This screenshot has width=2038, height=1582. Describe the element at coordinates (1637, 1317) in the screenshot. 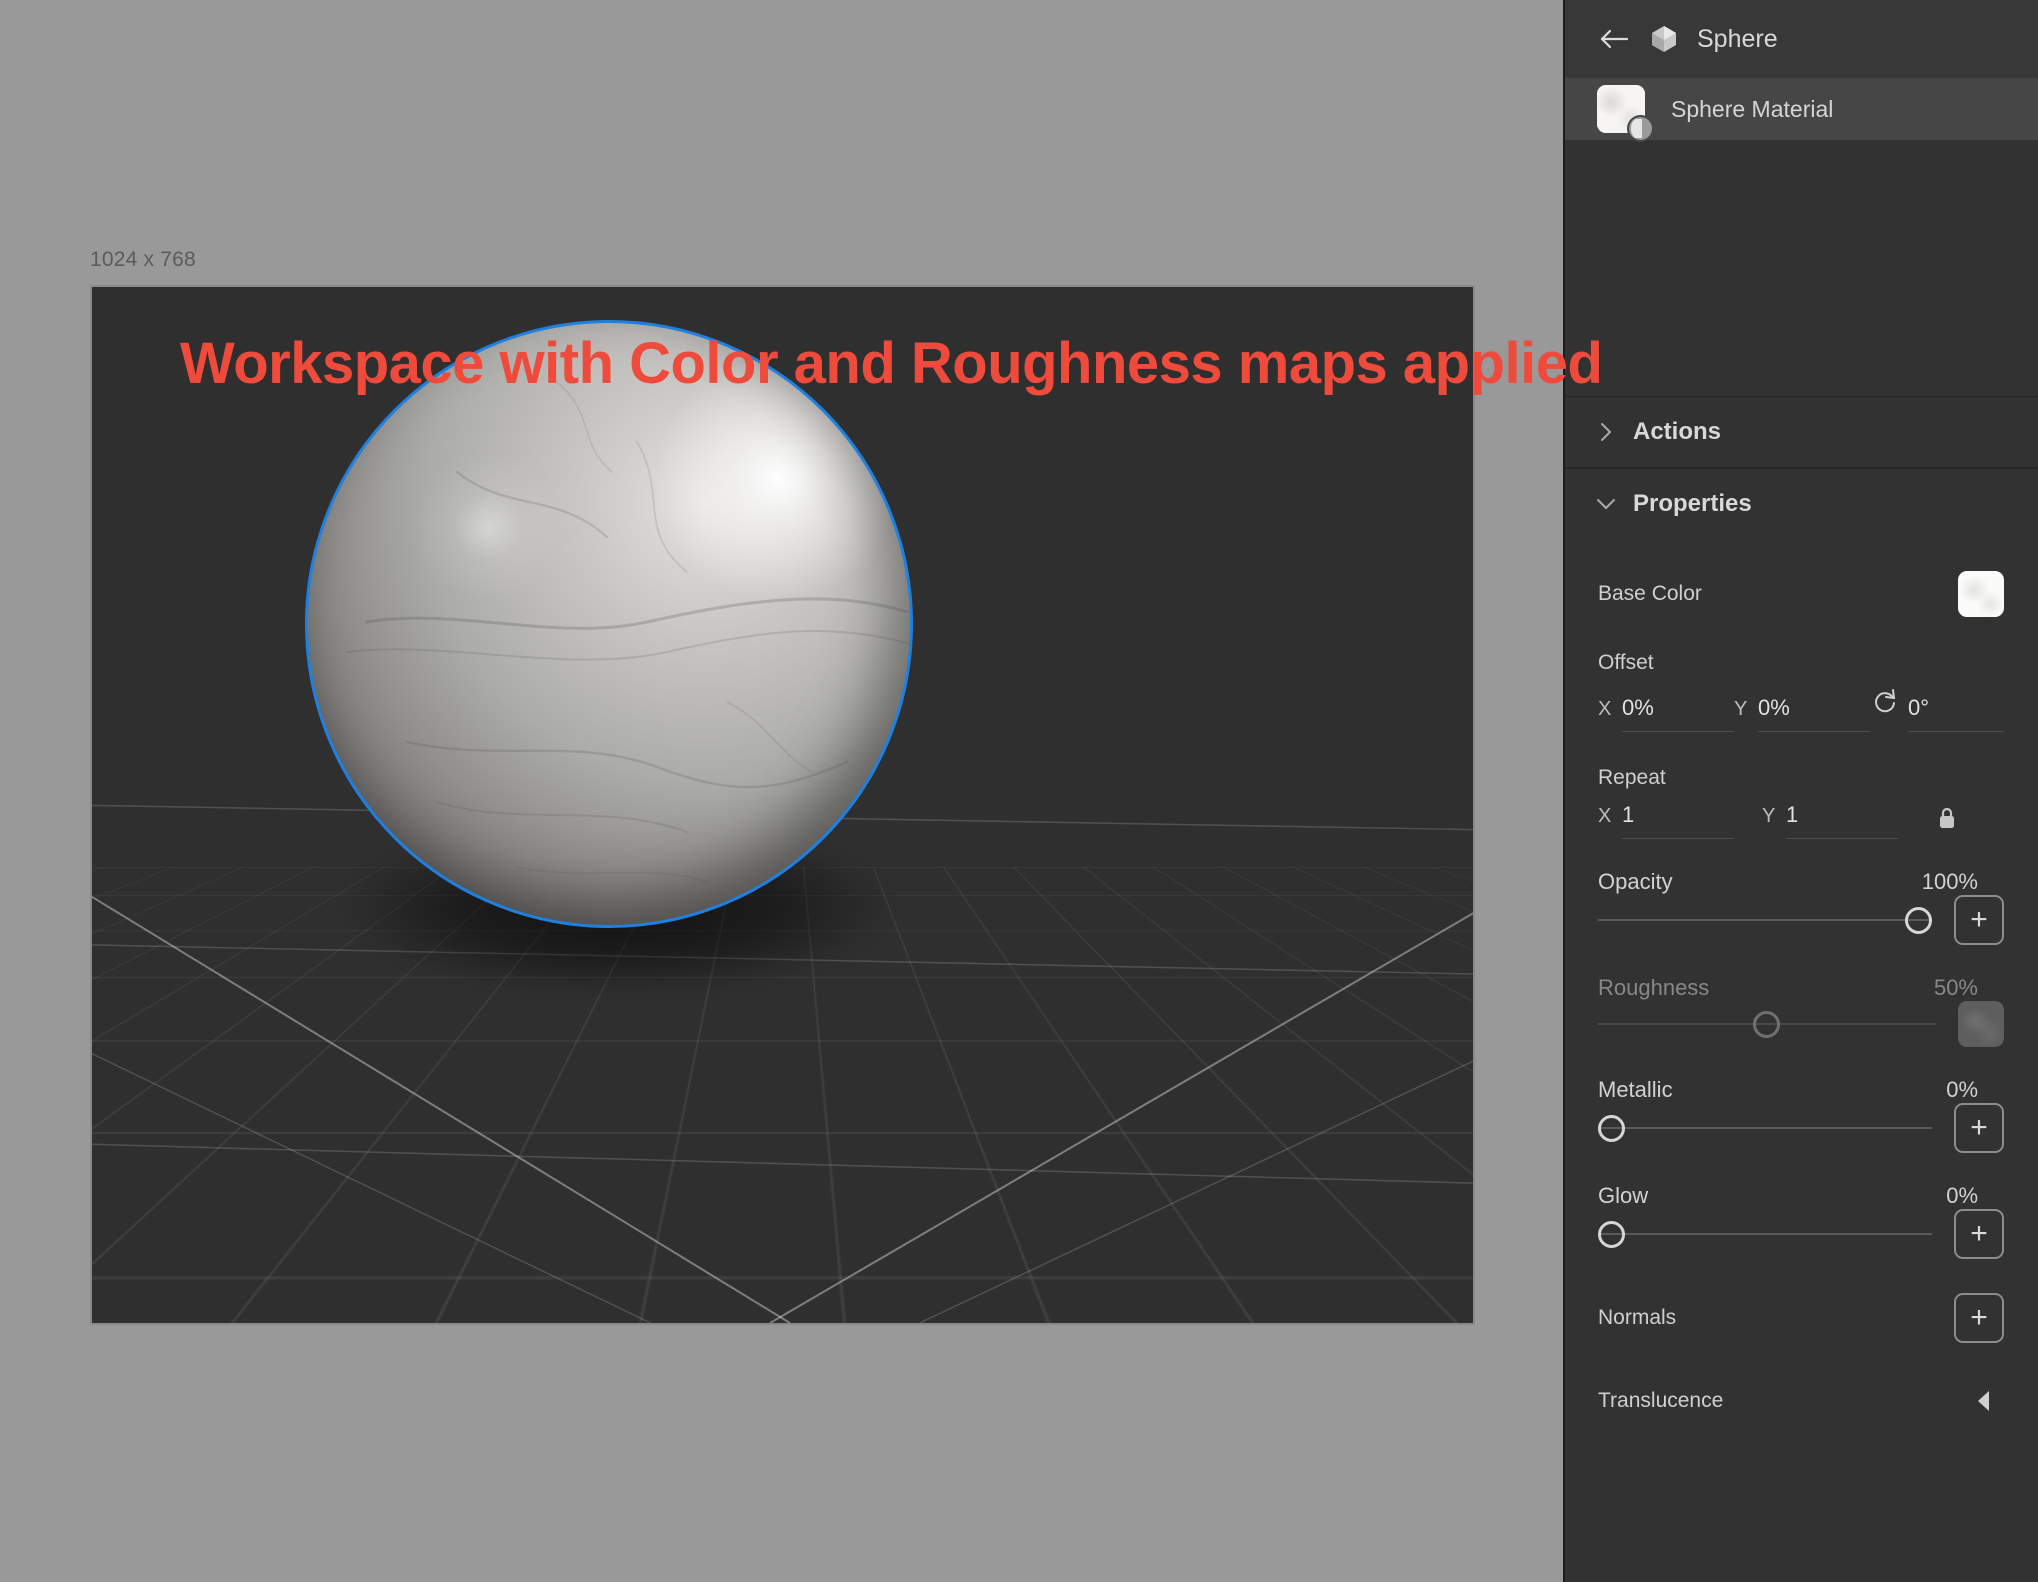

I see `normals-label: Normals` at that location.